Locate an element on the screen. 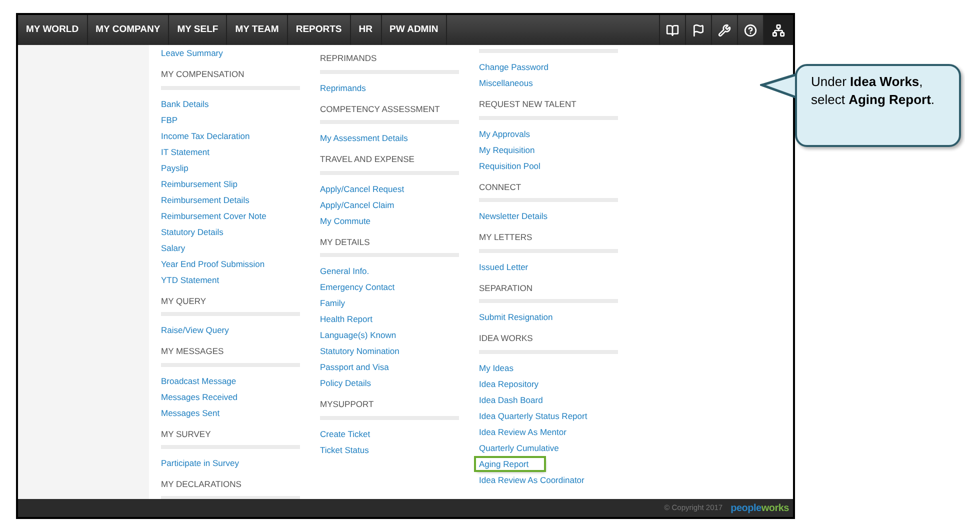 The width and height of the screenshot is (965, 522). section-heading: CONNECT is located at coordinates (500, 187).